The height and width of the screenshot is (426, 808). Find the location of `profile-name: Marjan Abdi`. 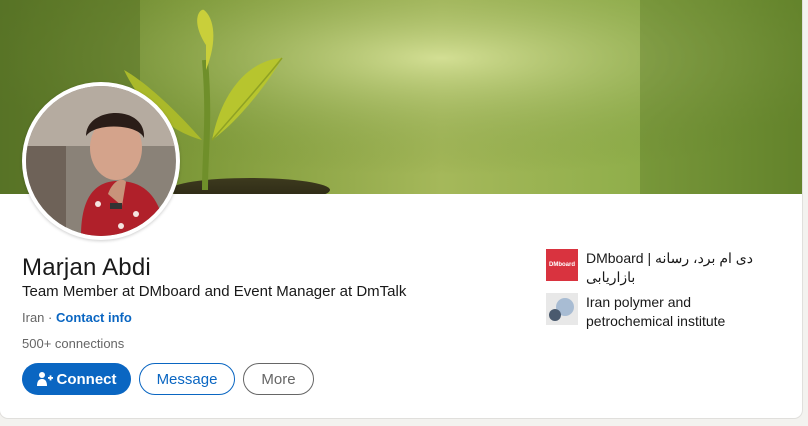

profile-name: Marjan Abdi is located at coordinates (86, 267).